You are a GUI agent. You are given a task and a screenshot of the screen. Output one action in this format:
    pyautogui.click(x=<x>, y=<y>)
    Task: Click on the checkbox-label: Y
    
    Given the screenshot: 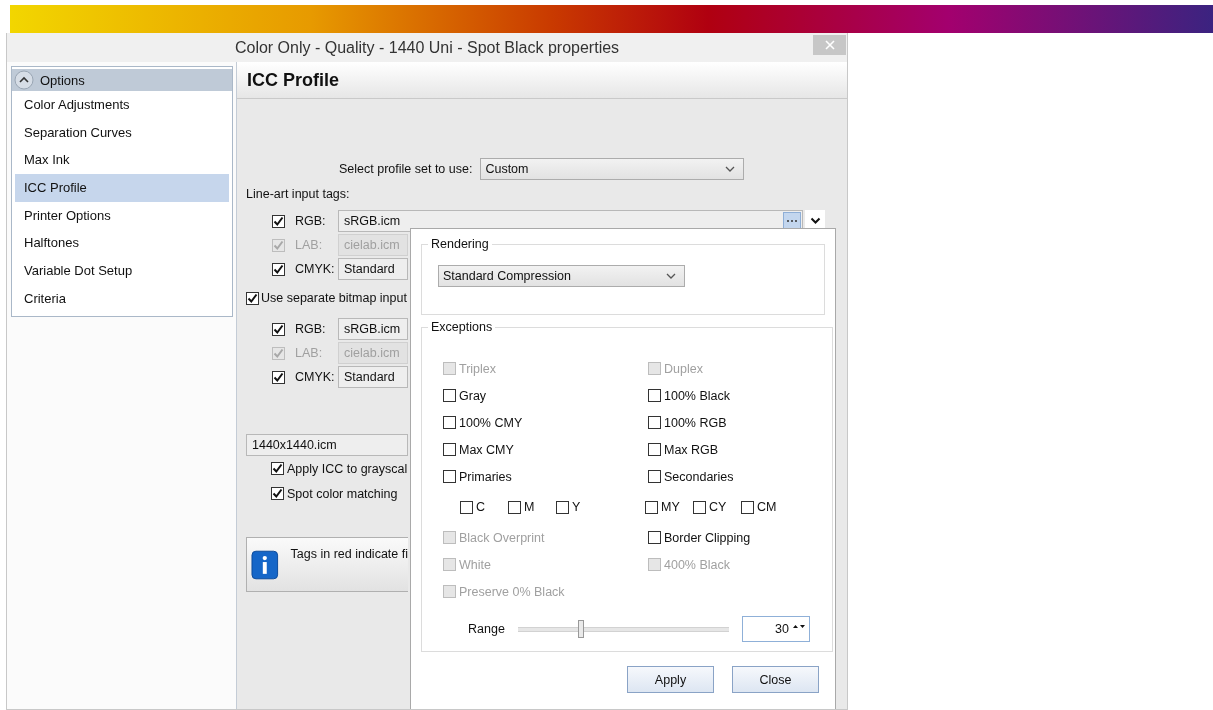 What is the action you would take?
    pyautogui.click(x=576, y=507)
    